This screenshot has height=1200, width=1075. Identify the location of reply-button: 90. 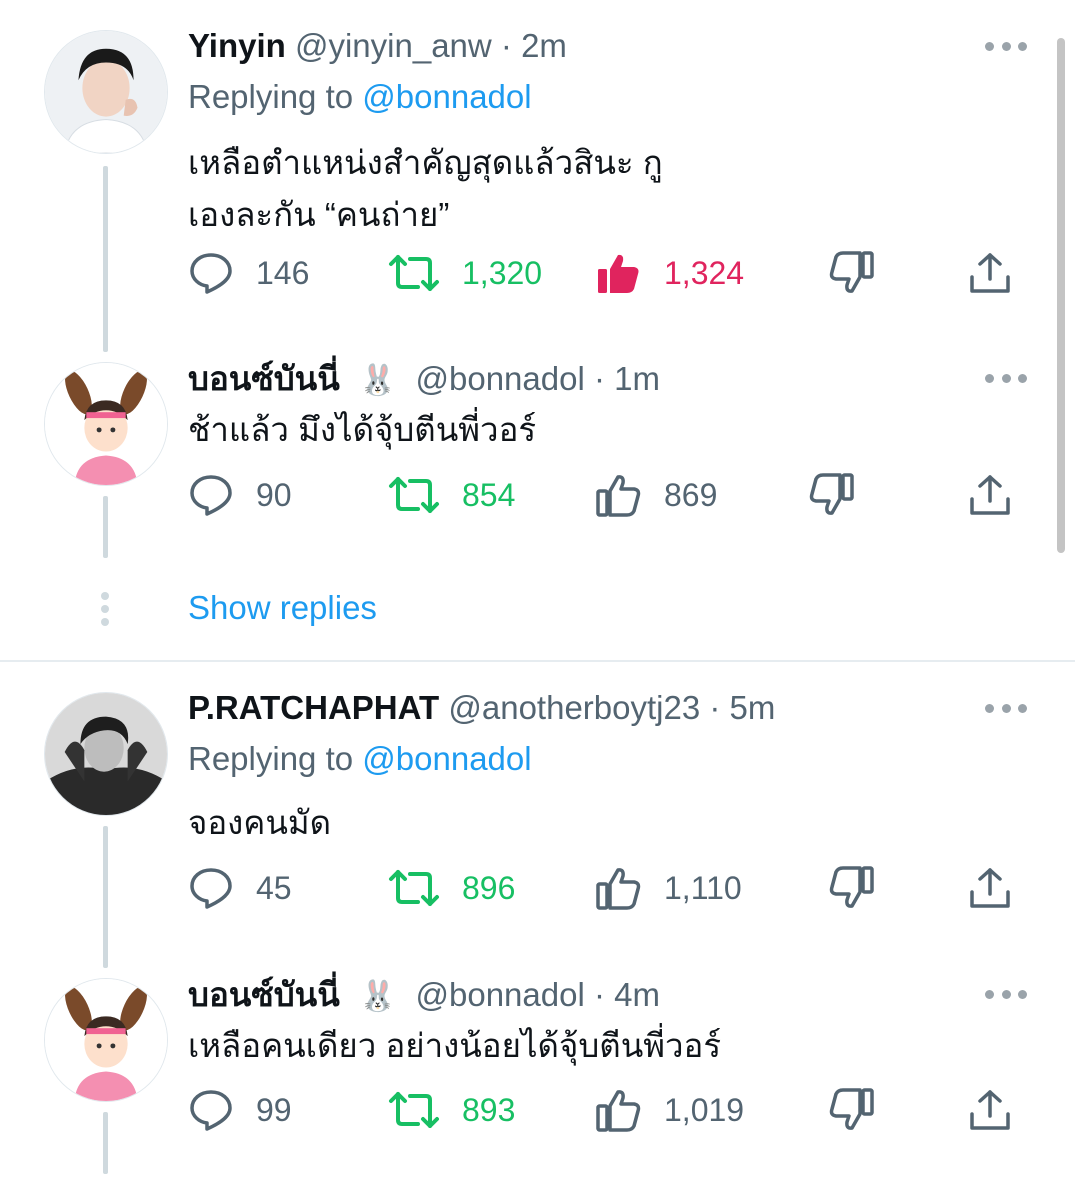
(240, 495).